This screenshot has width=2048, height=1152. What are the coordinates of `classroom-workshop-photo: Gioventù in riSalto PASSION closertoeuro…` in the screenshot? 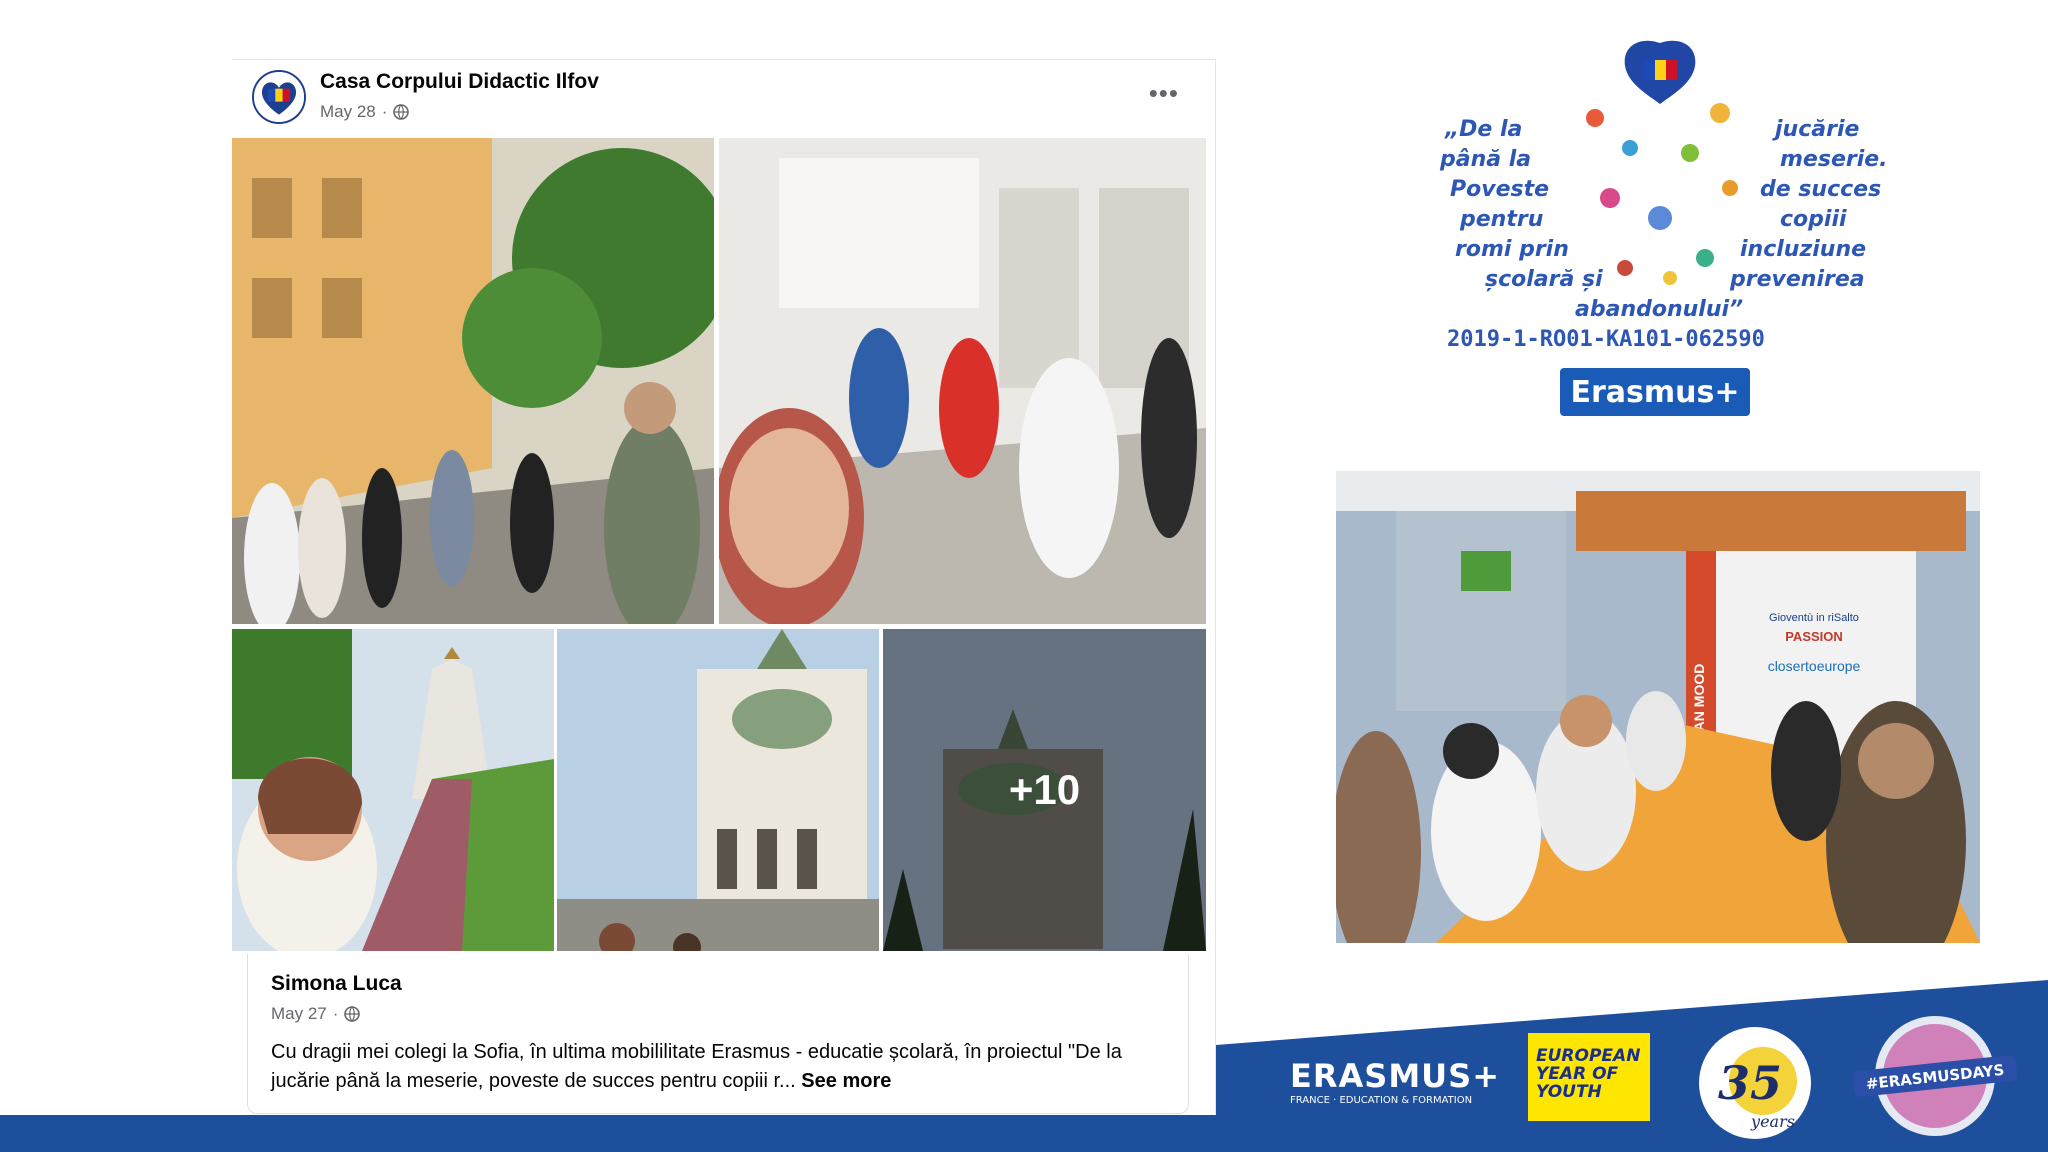 It's located at (1658, 707).